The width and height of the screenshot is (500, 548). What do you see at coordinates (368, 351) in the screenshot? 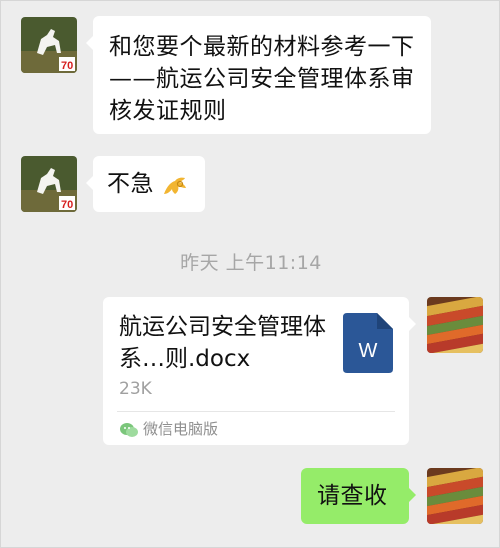
I see `svg-text: W` at bounding box center [368, 351].